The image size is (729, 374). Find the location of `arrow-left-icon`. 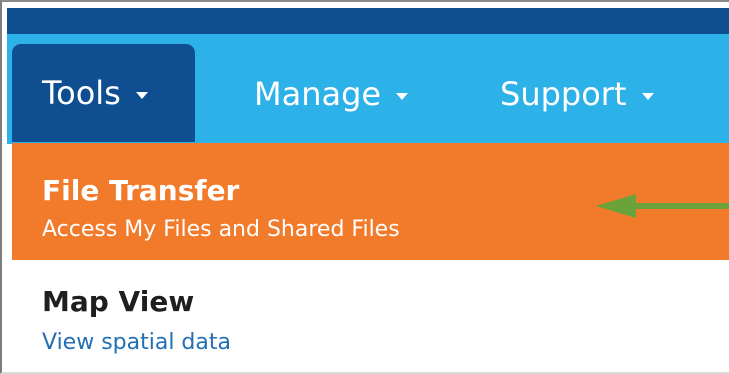

arrow-left-icon is located at coordinates (662, 206).